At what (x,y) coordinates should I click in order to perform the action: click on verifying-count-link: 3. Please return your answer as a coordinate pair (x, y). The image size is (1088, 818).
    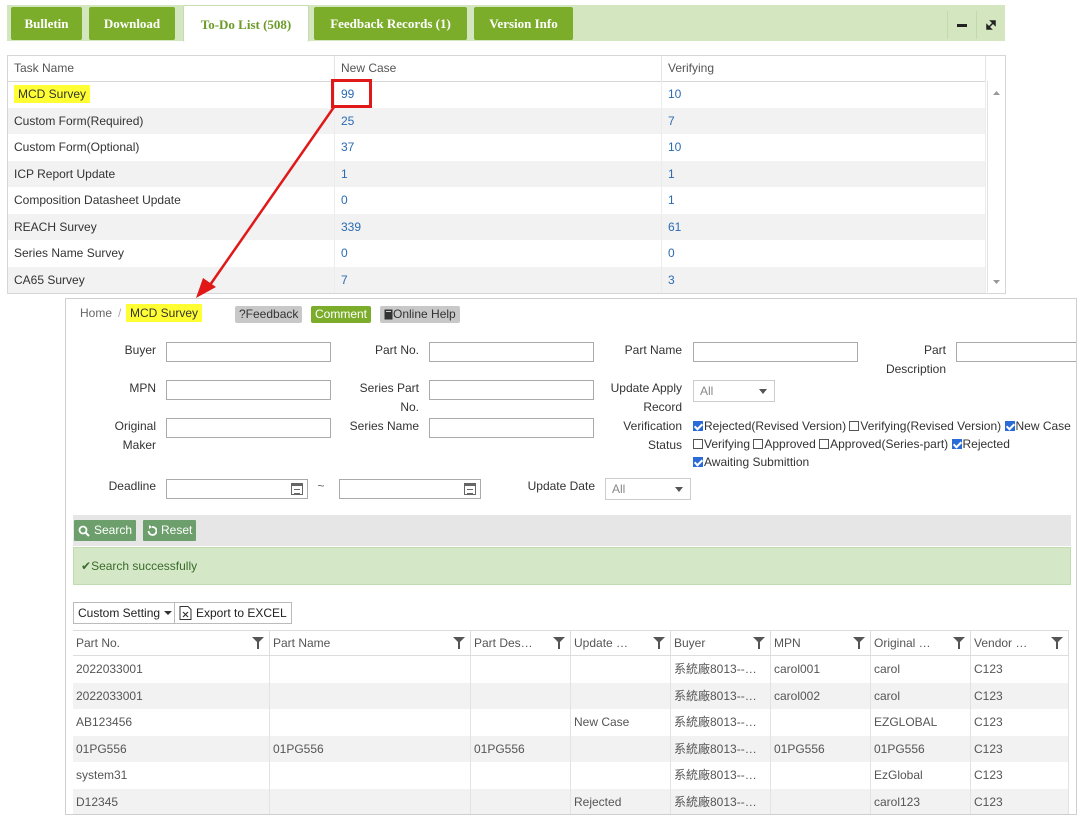
    Looking at the image, I should click on (671, 280).